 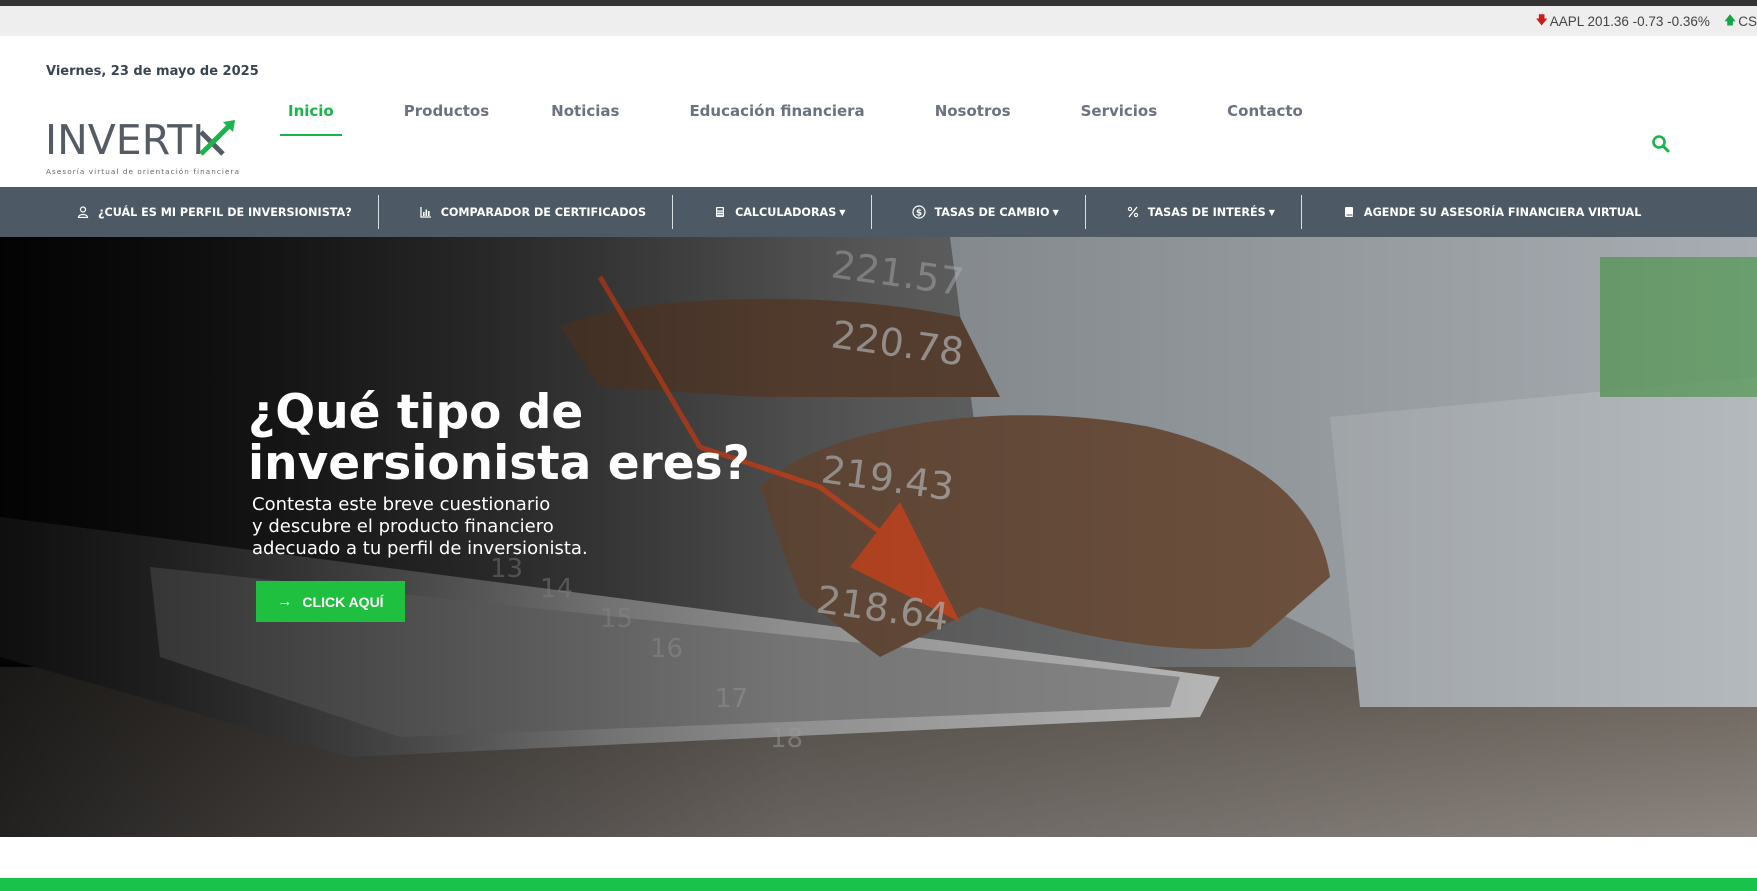 What do you see at coordinates (416, 412) in the screenshot?
I see `hero-title-line: ¿Qué tipo de` at bounding box center [416, 412].